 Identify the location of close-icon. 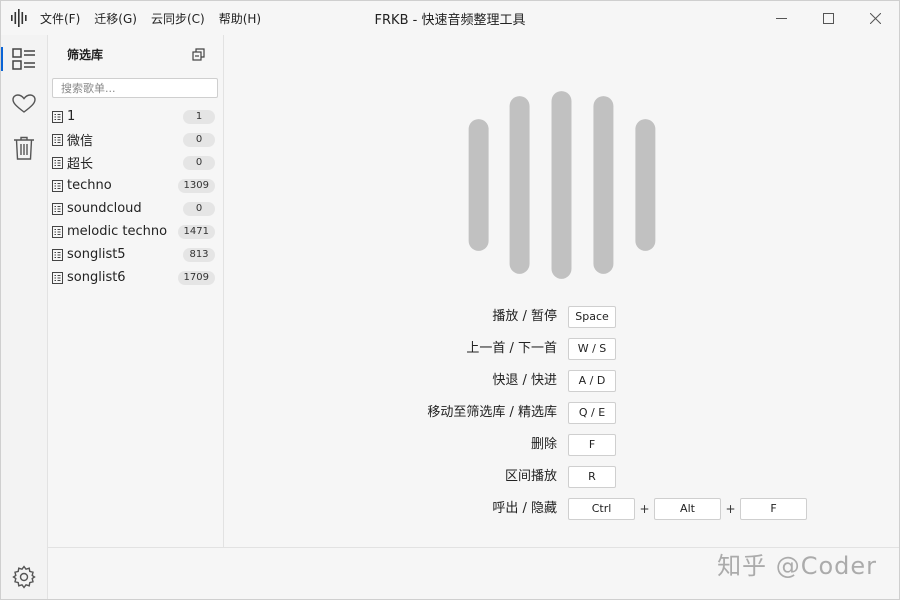
(875, 18).